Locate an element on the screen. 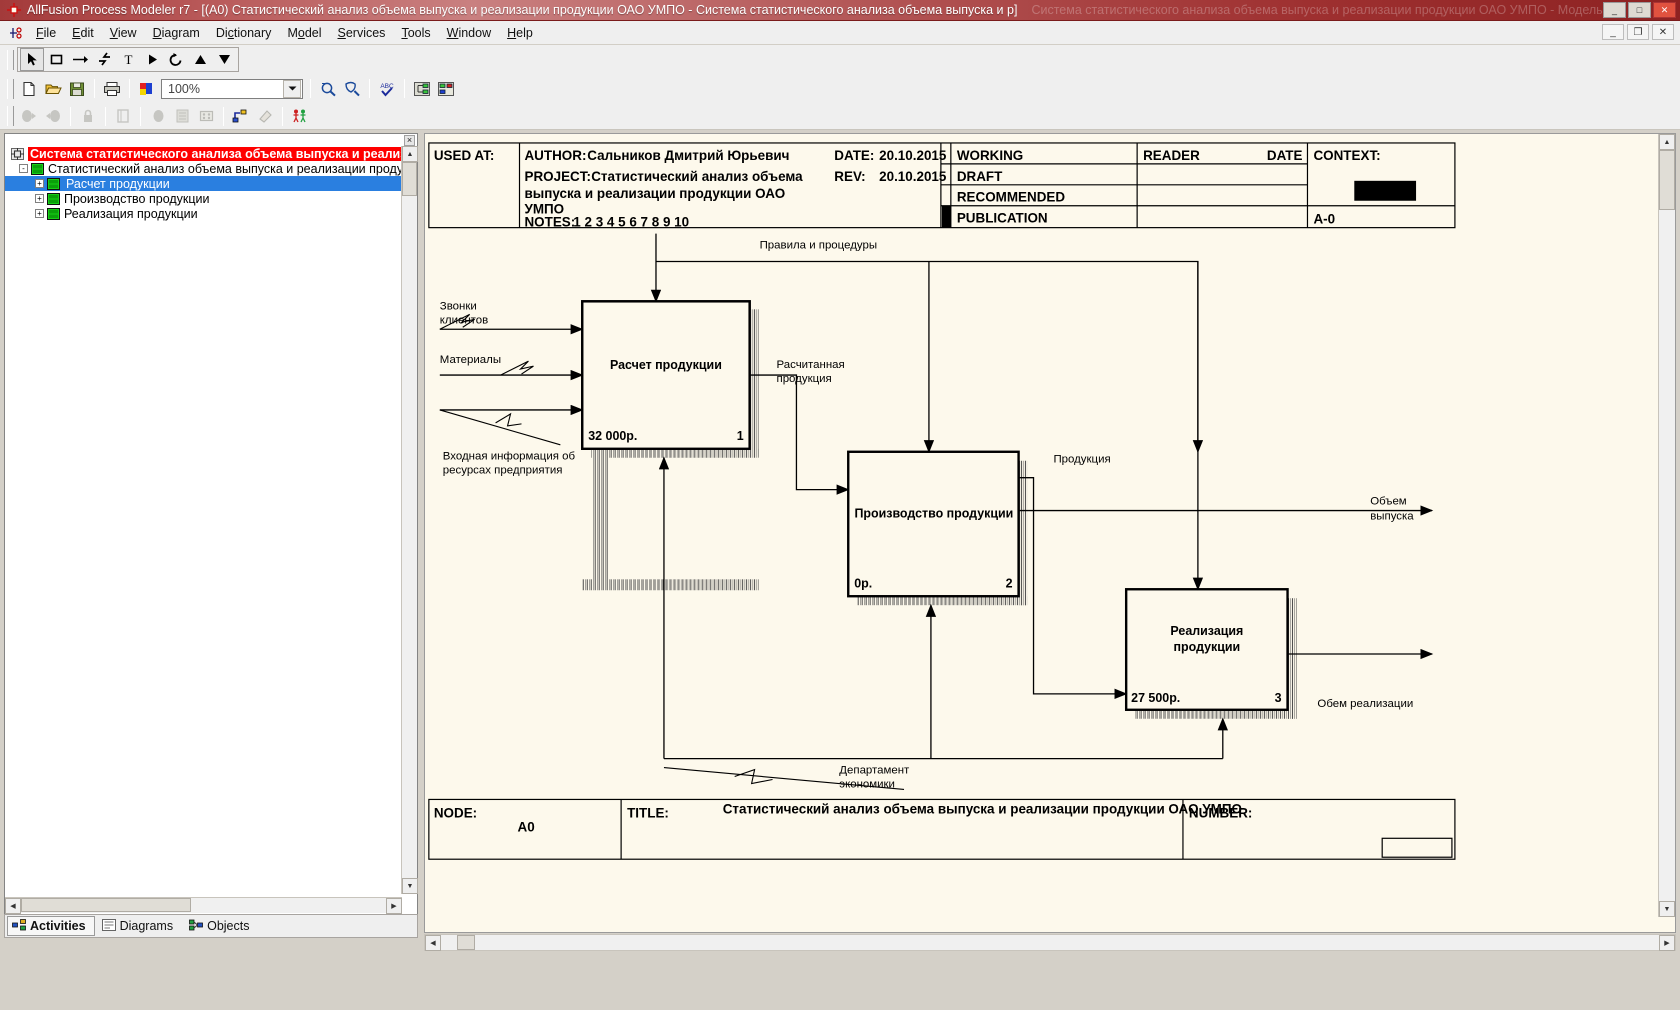 Image resolution: width=1680 pixels, height=1010 pixels. toolbar-grip is located at coordinates (10, 59).